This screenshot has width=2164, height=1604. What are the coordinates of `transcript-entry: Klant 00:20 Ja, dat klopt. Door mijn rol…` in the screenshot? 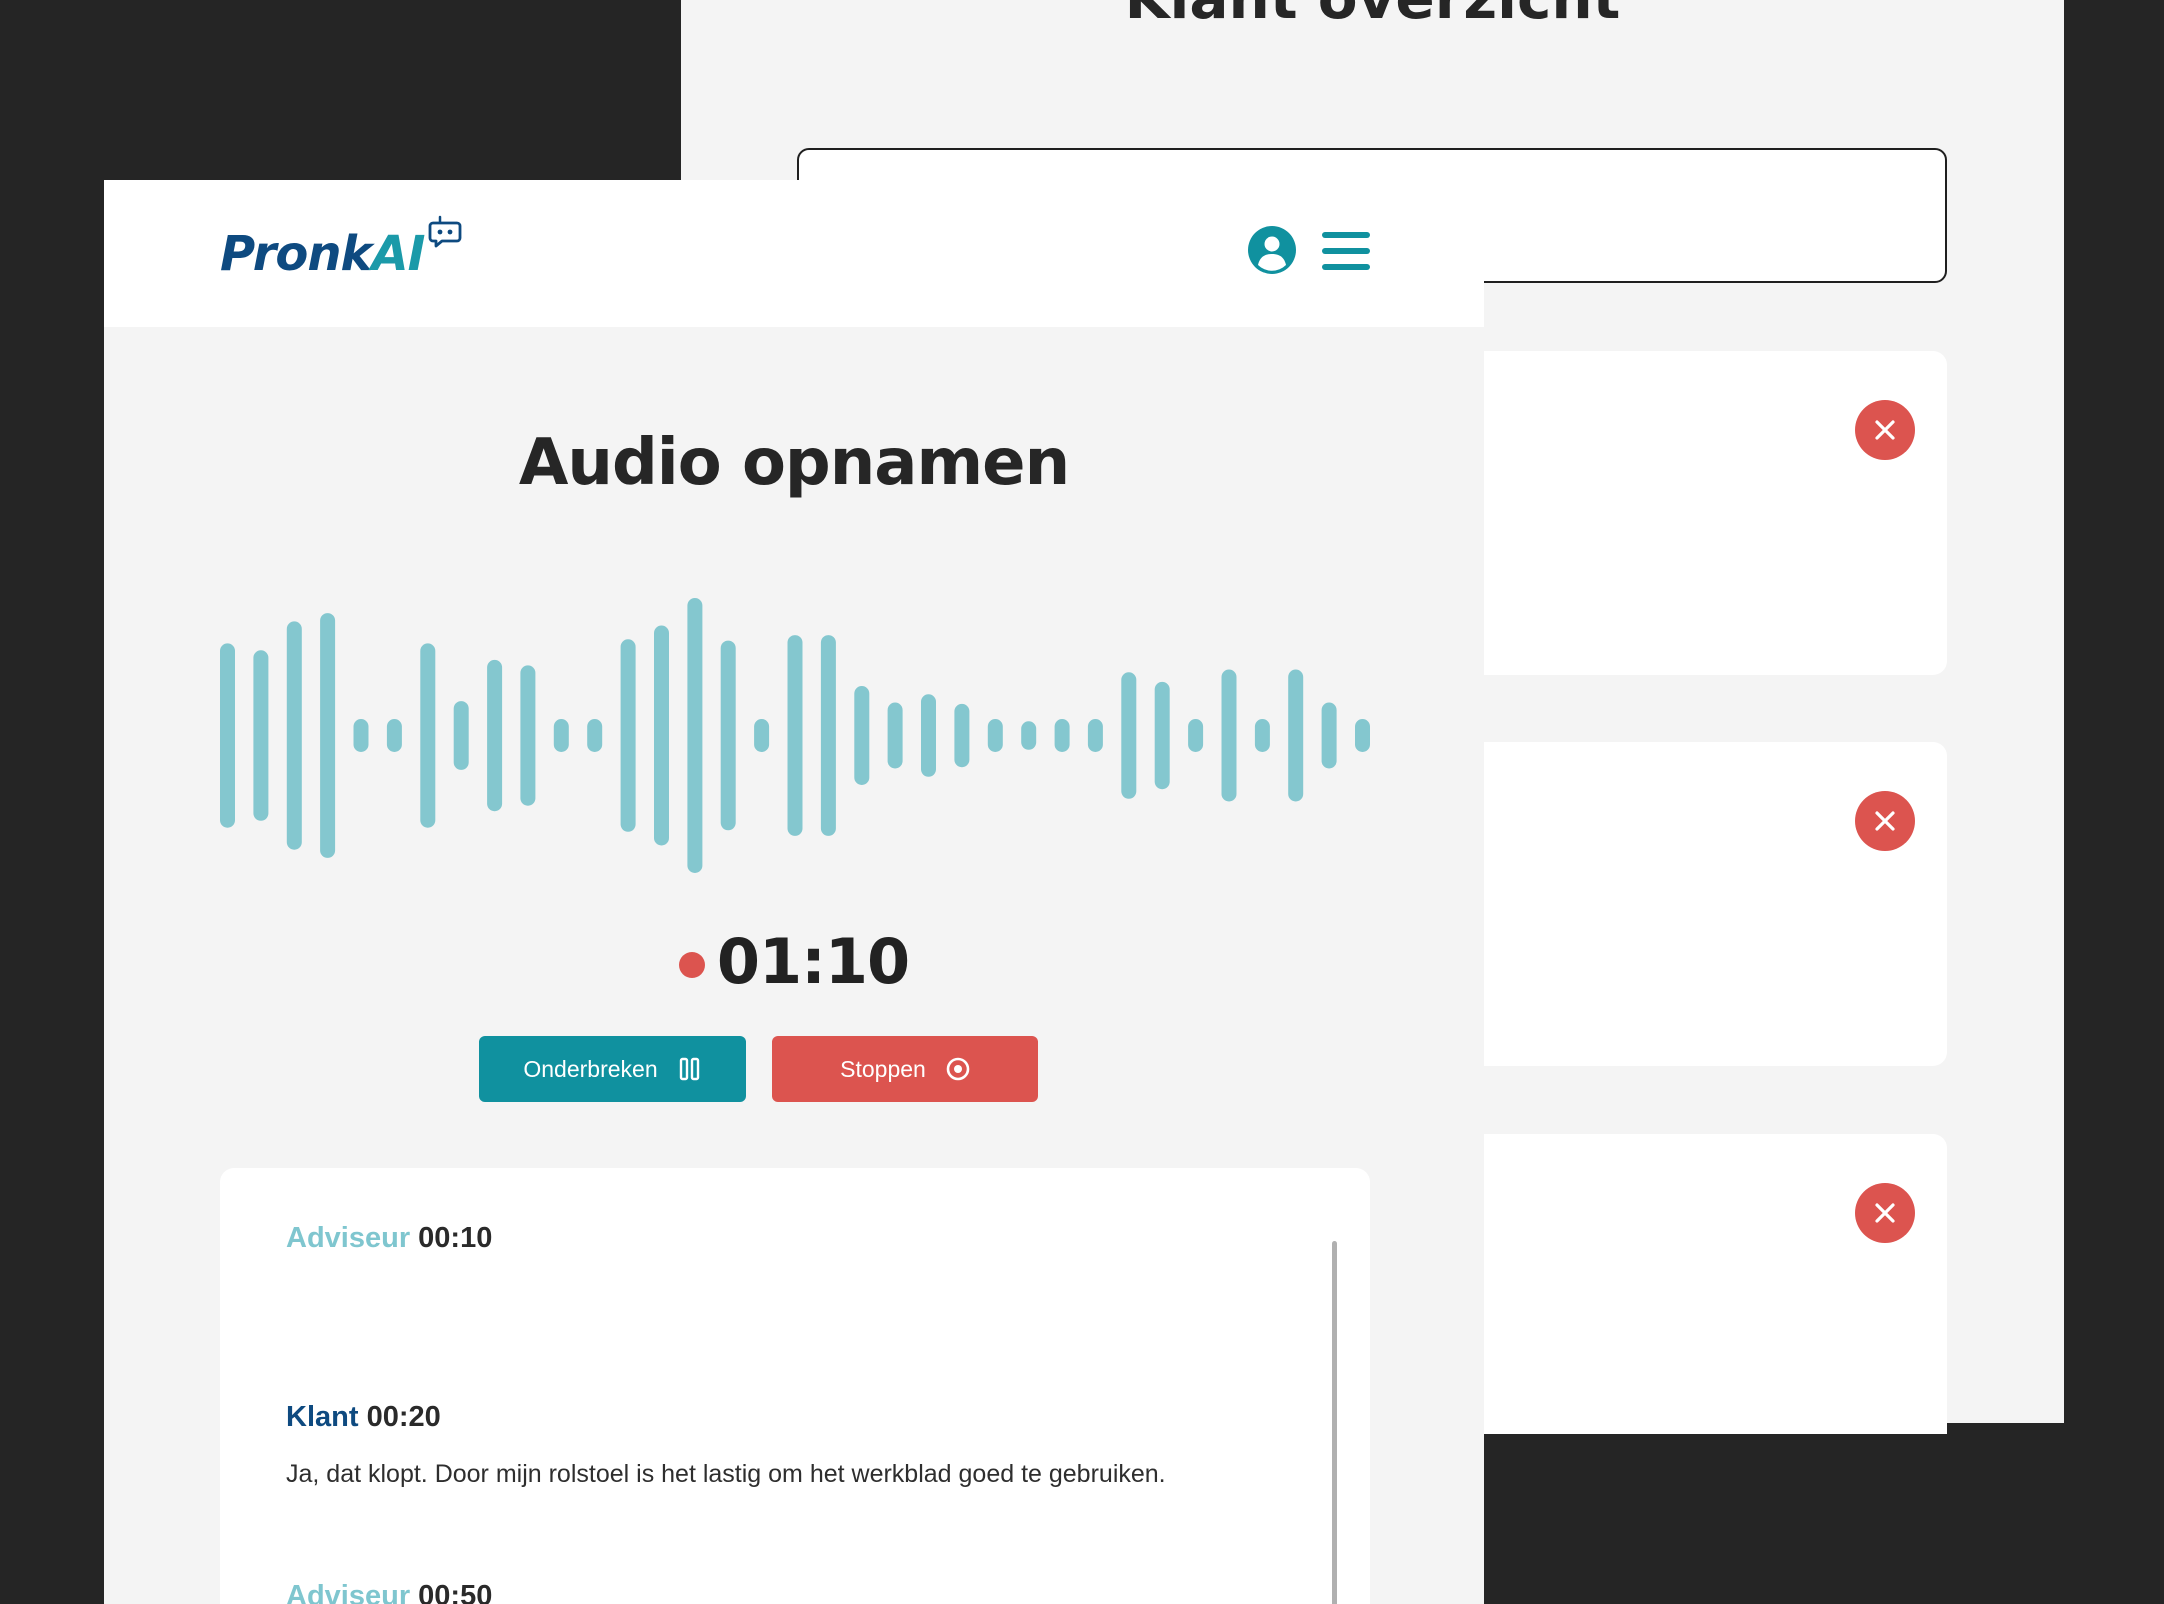 It's located at (726, 1445).